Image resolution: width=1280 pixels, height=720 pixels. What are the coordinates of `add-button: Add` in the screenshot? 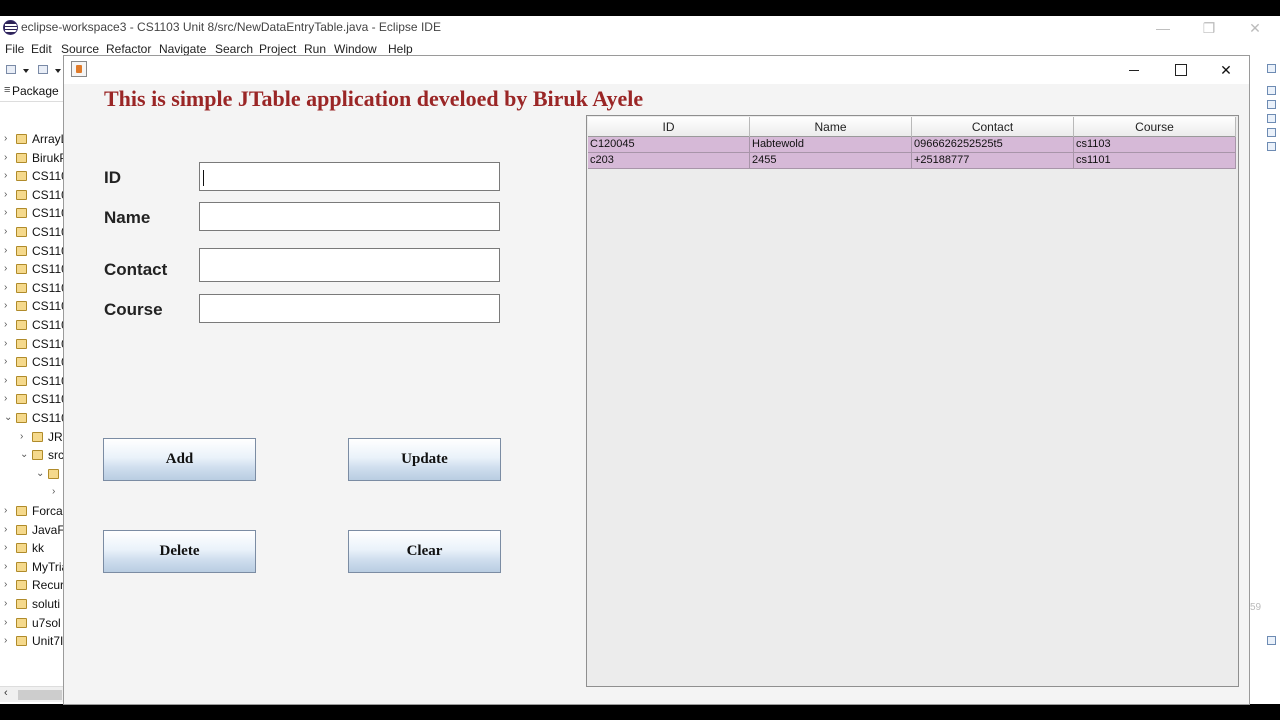 It's located at (179, 459).